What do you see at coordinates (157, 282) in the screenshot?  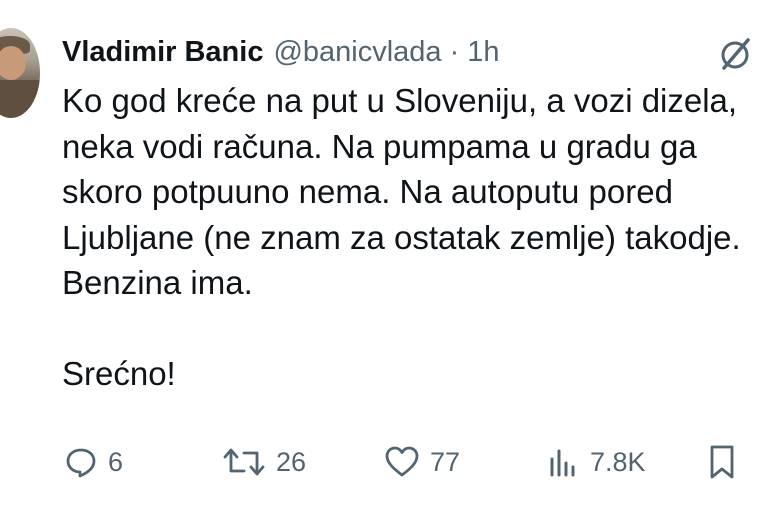 I see `tweet-line: Benzina ima.` at bounding box center [157, 282].